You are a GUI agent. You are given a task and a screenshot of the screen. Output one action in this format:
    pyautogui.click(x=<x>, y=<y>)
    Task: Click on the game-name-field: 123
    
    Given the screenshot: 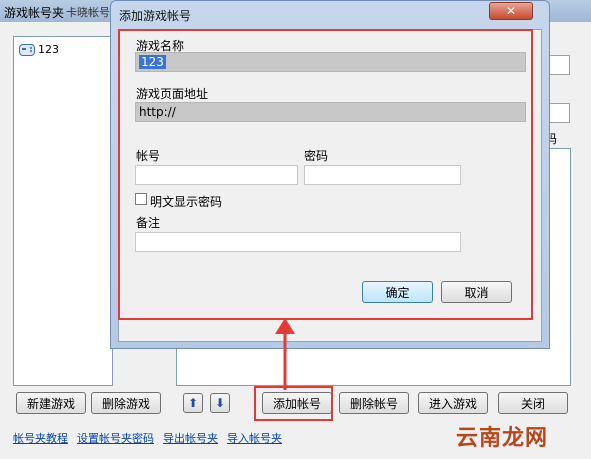 What is the action you would take?
    pyautogui.click(x=330, y=62)
    